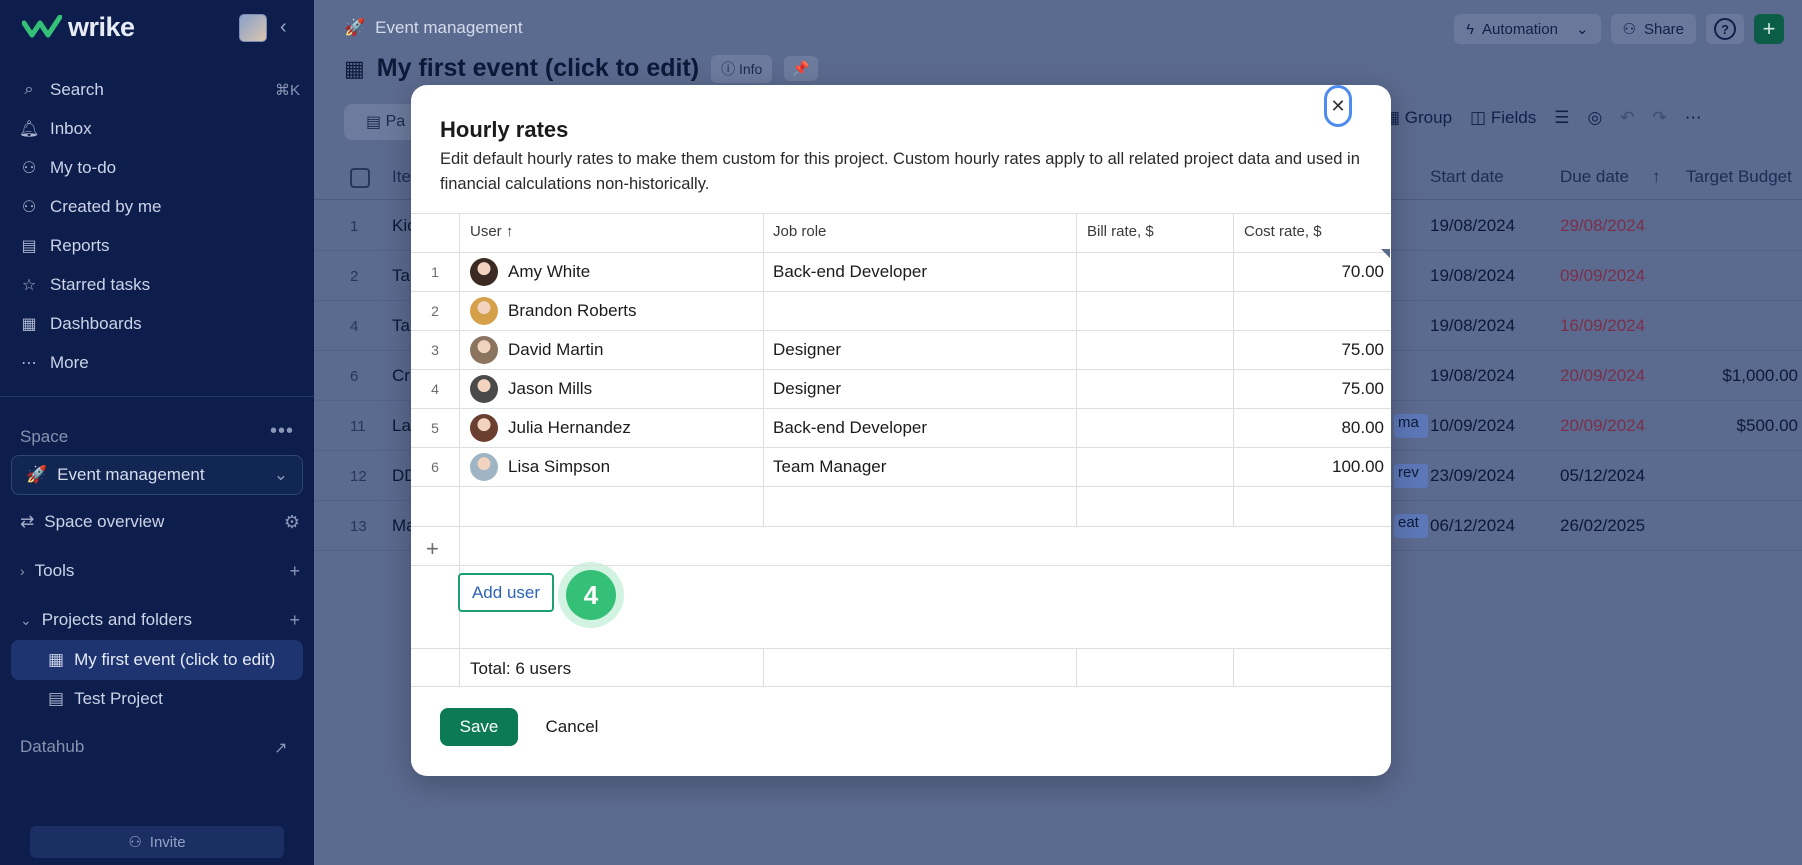 The width and height of the screenshot is (1802, 865). What do you see at coordinates (491, 231) in the screenshot?
I see `header-user: User ↑` at bounding box center [491, 231].